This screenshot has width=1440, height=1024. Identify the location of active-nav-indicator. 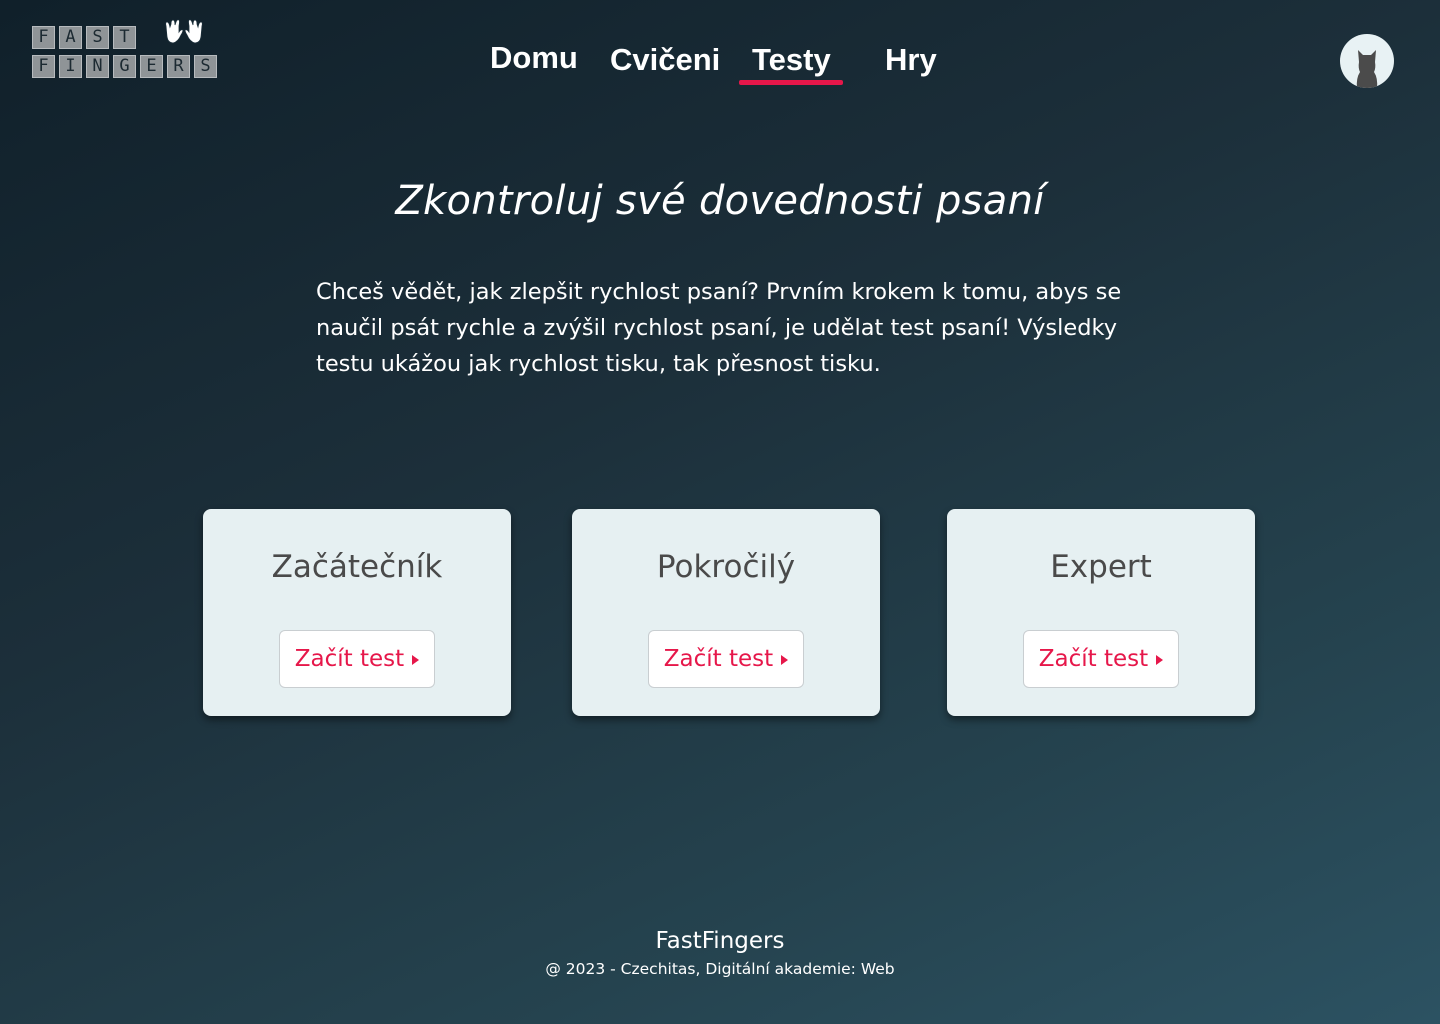
(791, 82).